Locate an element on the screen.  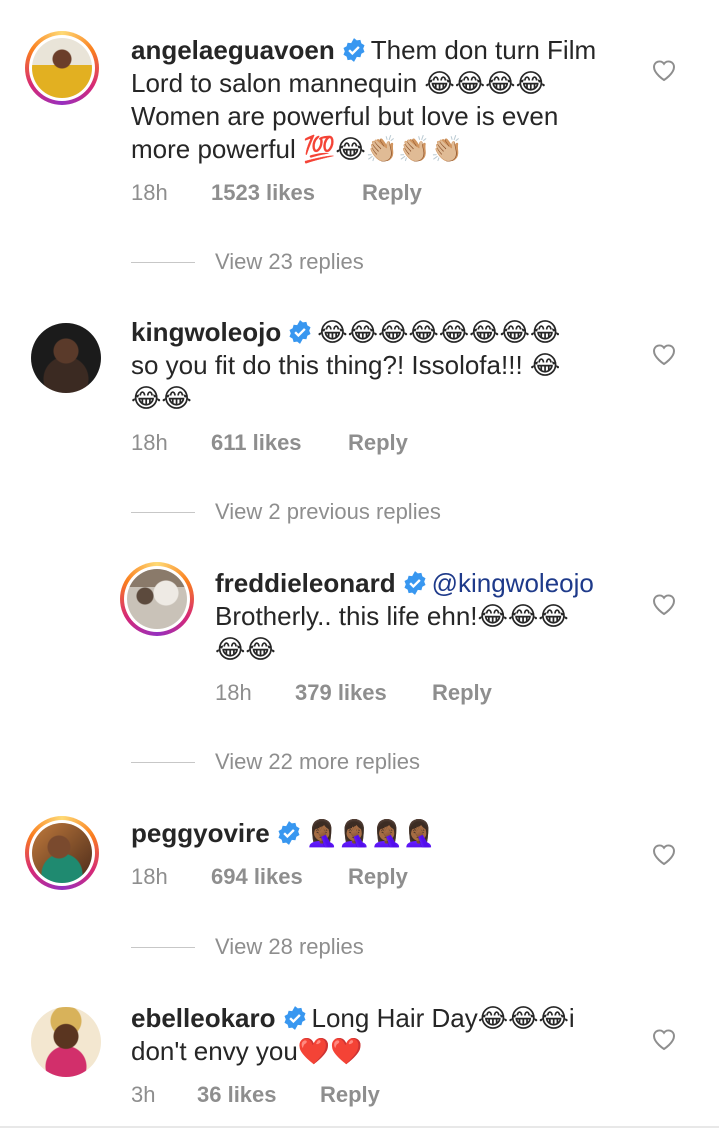
view-replies-button: View 28 replies is located at coordinates (247, 947).